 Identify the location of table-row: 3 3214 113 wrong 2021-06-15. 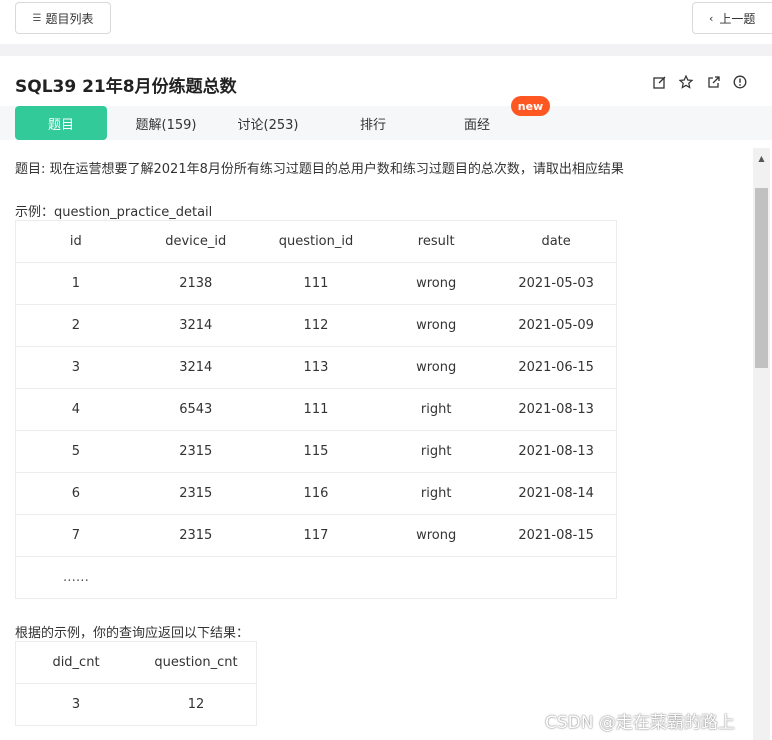
(316, 367).